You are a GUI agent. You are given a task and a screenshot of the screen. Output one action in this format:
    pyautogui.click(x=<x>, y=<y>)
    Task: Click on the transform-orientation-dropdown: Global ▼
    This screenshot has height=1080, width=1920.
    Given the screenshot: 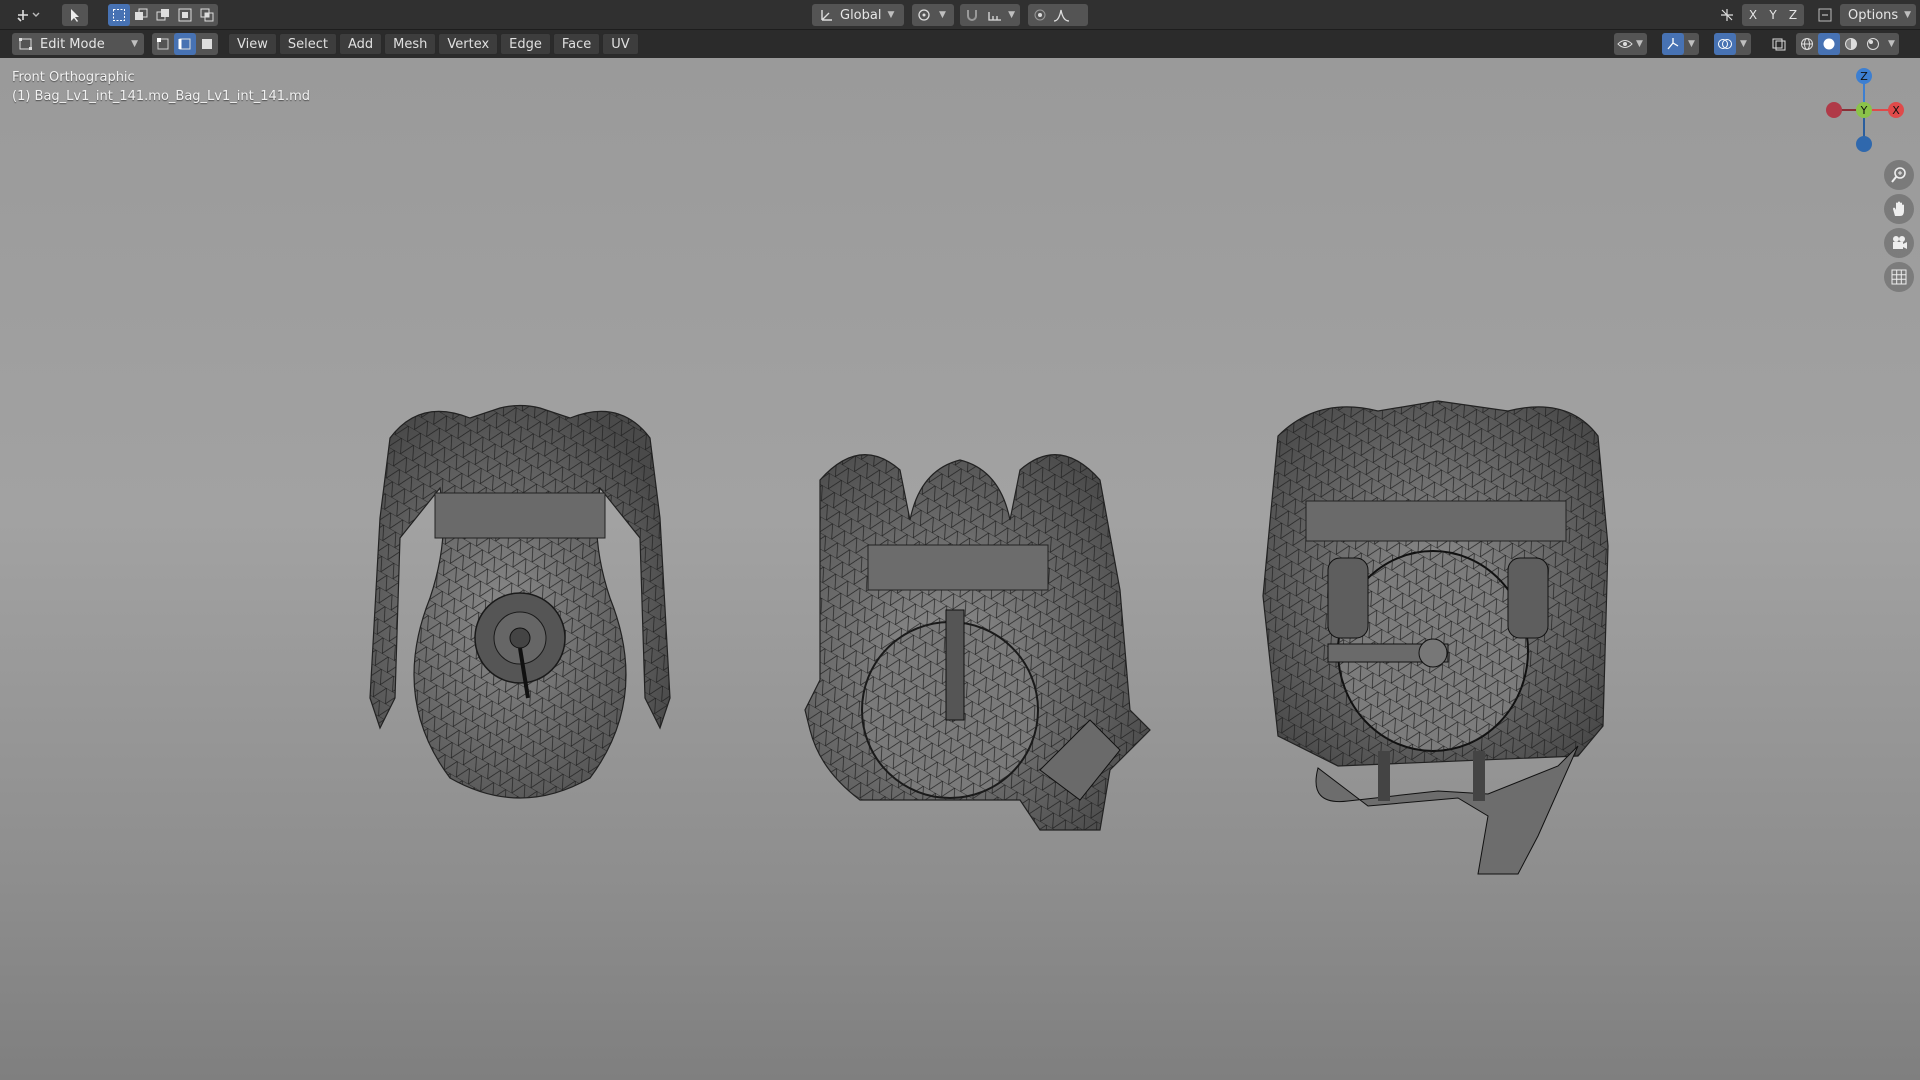 What is the action you would take?
    pyautogui.click(x=858, y=15)
    